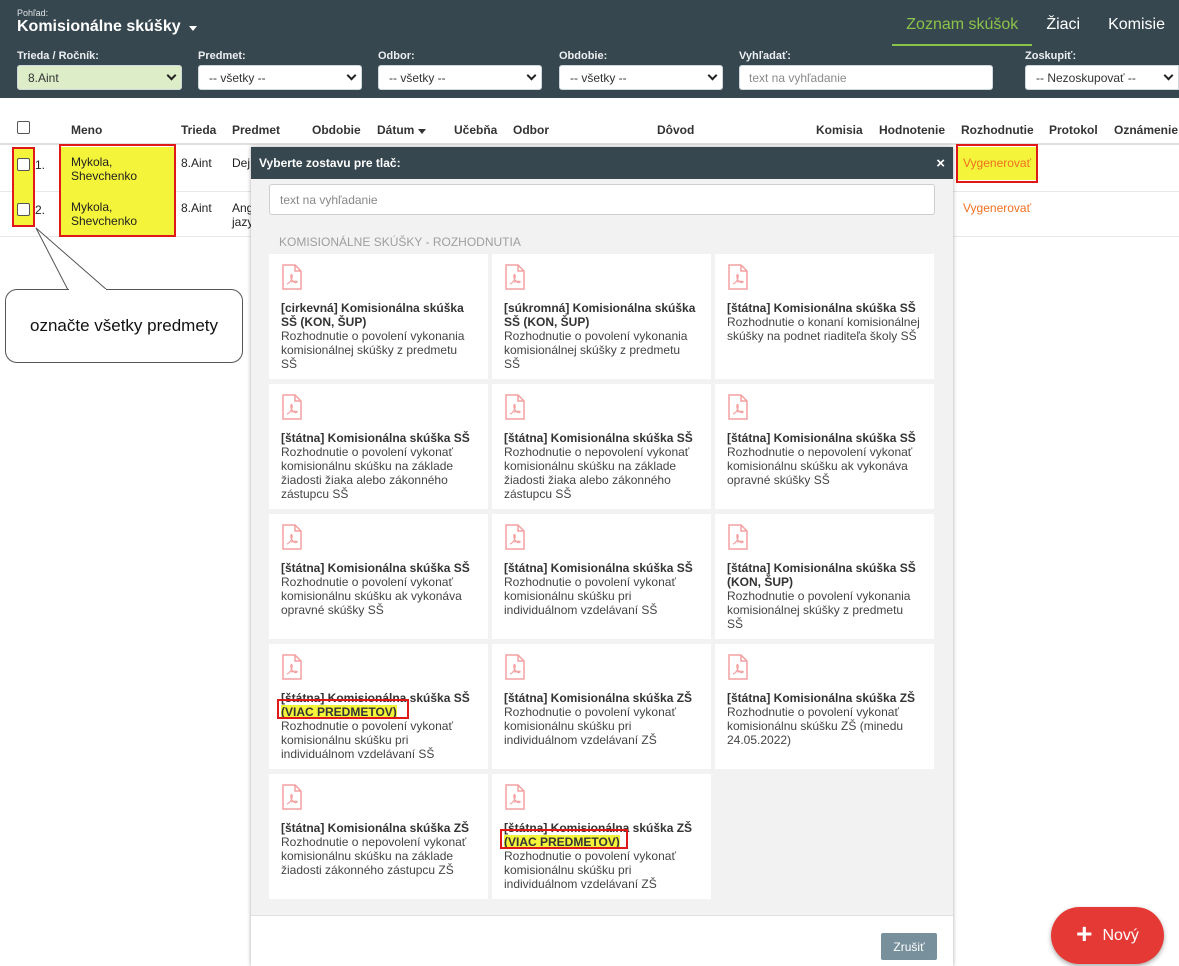  I want to click on nav-exam-list: Zoznam skúšok, so click(962, 23).